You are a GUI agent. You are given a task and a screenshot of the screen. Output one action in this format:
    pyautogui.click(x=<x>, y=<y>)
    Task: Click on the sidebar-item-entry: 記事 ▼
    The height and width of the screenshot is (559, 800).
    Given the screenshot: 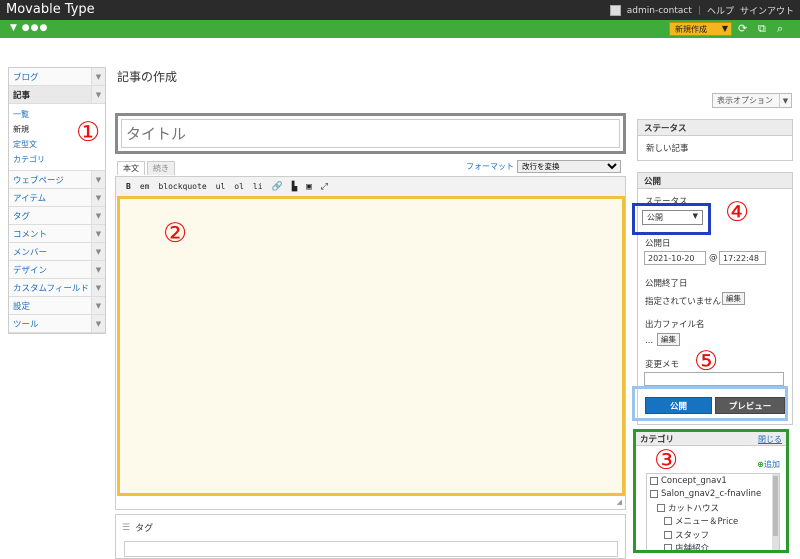 What is the action you would take?
    pyautogui.click(x=57, y=95)
    